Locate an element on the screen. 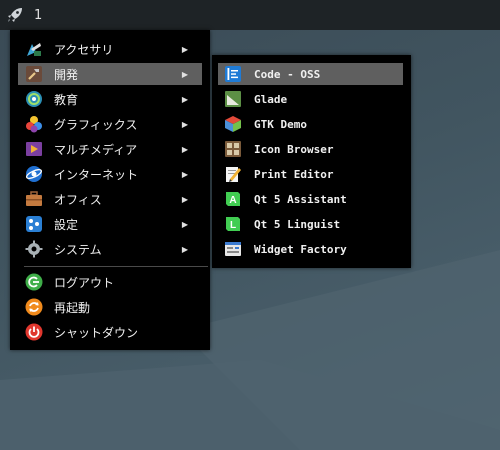 The height and width of the screenshot is (450, 500). print-editor-icon is located at coordinates (233, 174).